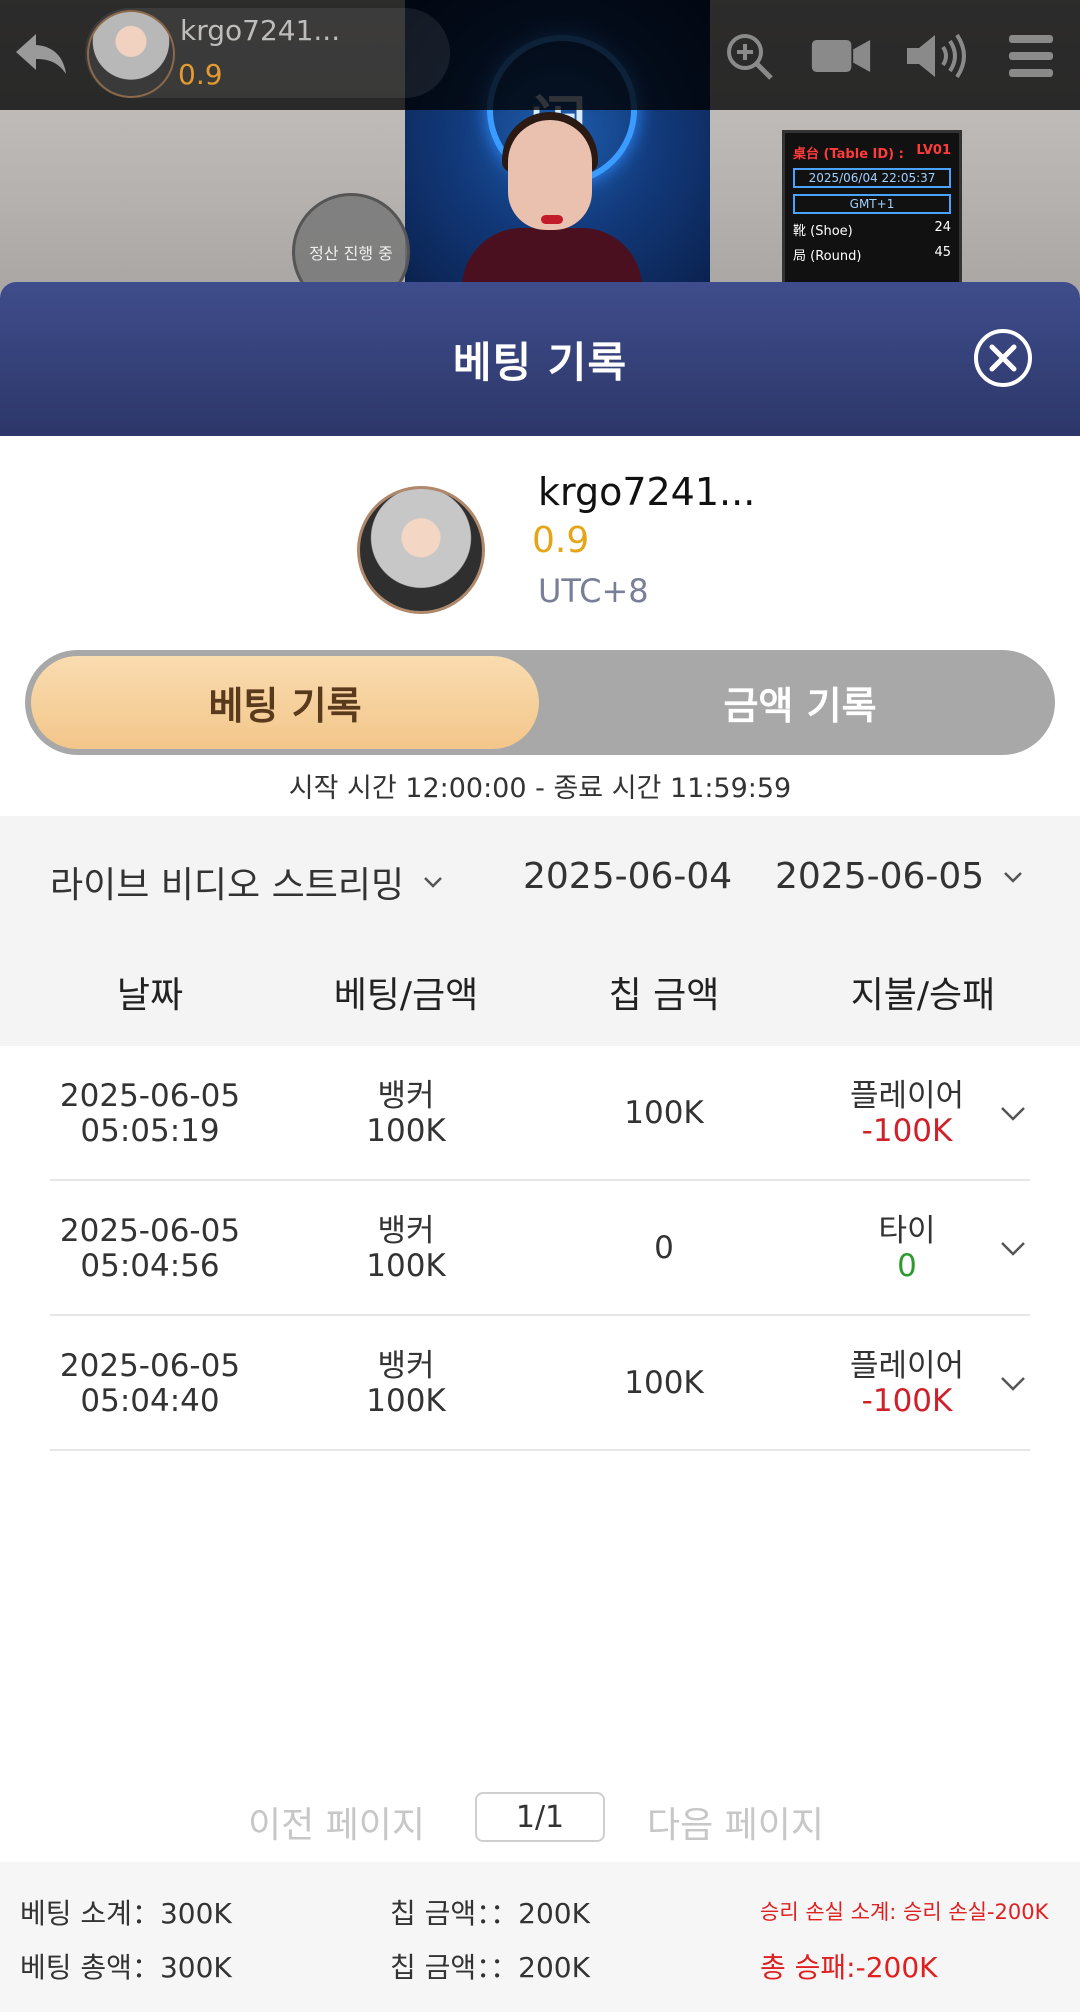 This screenshot has height=2012, width=1080. What do you see at coordinates (42, 55) in the screenshot?
I see `back-arrow-icon` at bounding box center [42, 55].